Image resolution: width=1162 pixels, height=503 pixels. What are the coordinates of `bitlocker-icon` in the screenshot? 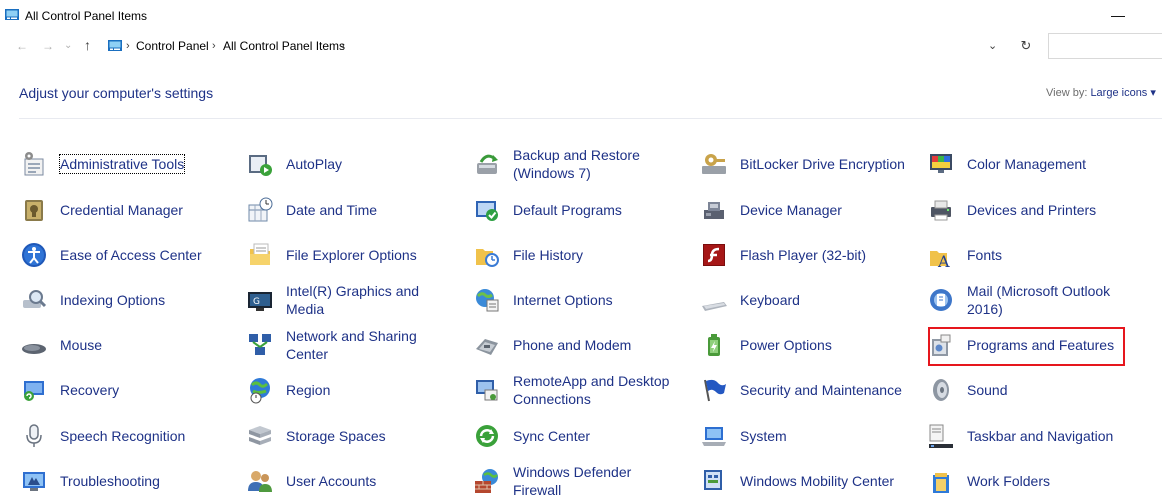 It's located at (714, 164).